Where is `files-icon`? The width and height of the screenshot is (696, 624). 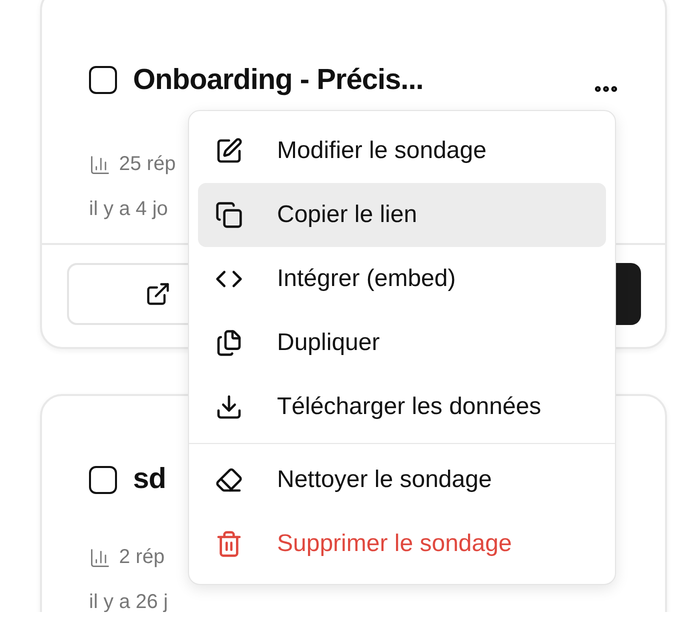
files-icon is located at coordinates (229, 343).